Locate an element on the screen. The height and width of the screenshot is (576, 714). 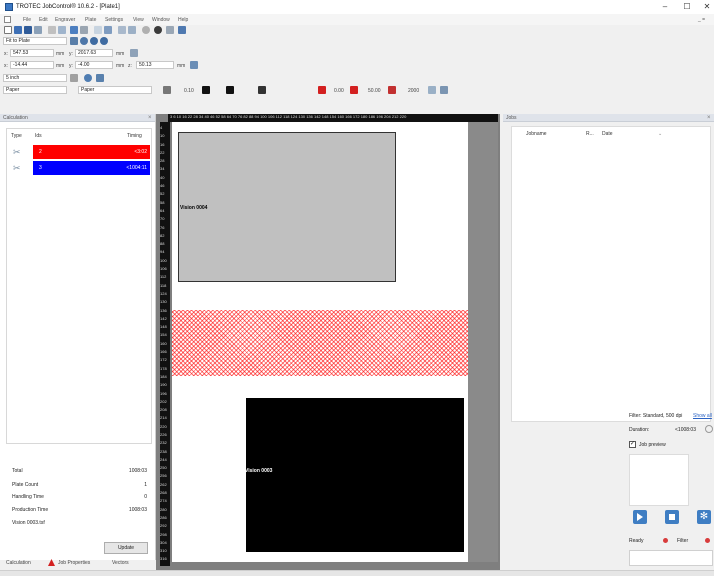
minimize-button: – is located at coordinates (665, 7).